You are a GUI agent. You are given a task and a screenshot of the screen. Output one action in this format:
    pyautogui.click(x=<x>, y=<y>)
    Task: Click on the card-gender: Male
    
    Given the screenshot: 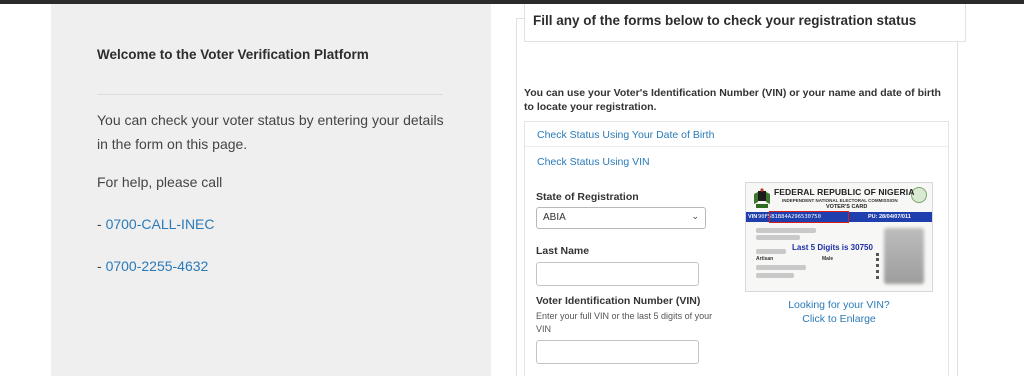 What is the action you would take?
    pyautogui.click(x=828, y=259)
    